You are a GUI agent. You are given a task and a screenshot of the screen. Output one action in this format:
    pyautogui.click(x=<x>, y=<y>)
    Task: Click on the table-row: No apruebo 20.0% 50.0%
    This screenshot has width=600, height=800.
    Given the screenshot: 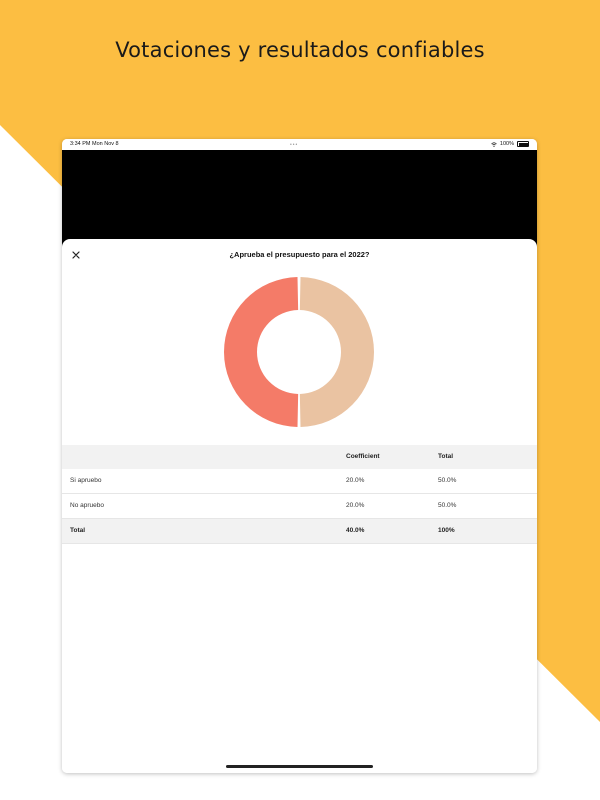 What is the action you would take?
    pyautogui.click(x=299, y=506)
    